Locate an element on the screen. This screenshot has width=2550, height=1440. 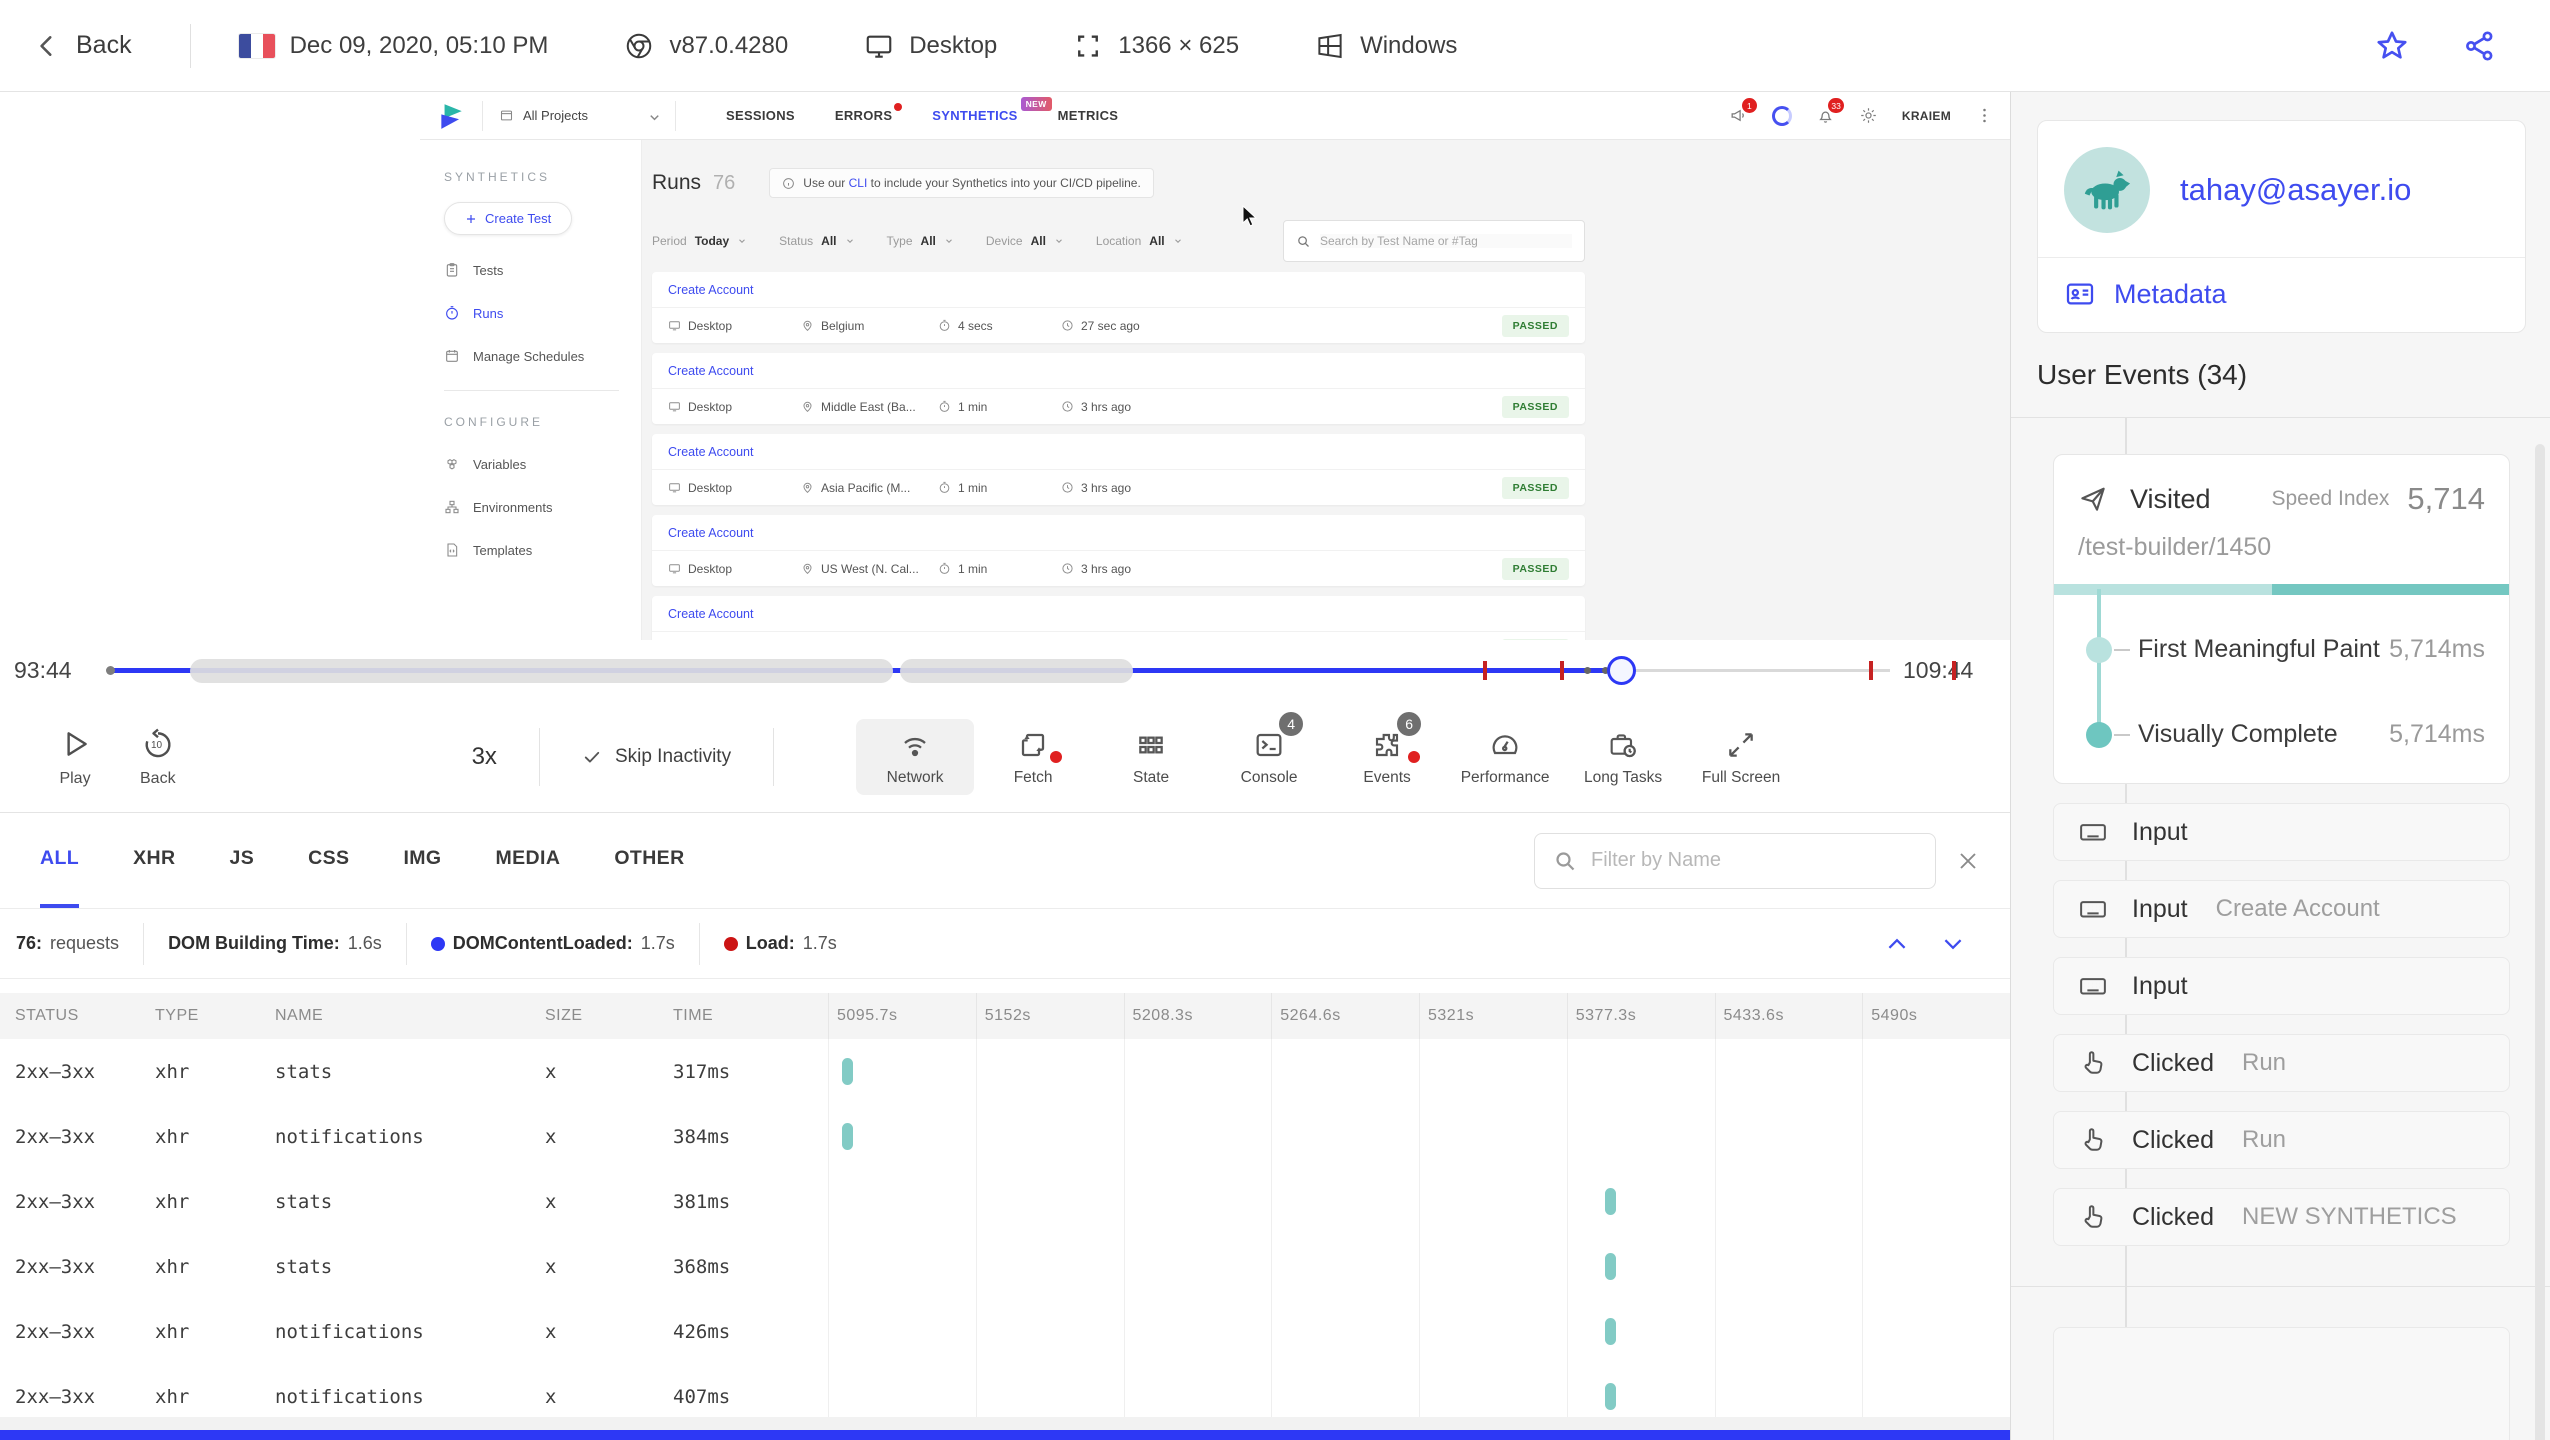
back-button: Back is located at coordinates (83, 45).